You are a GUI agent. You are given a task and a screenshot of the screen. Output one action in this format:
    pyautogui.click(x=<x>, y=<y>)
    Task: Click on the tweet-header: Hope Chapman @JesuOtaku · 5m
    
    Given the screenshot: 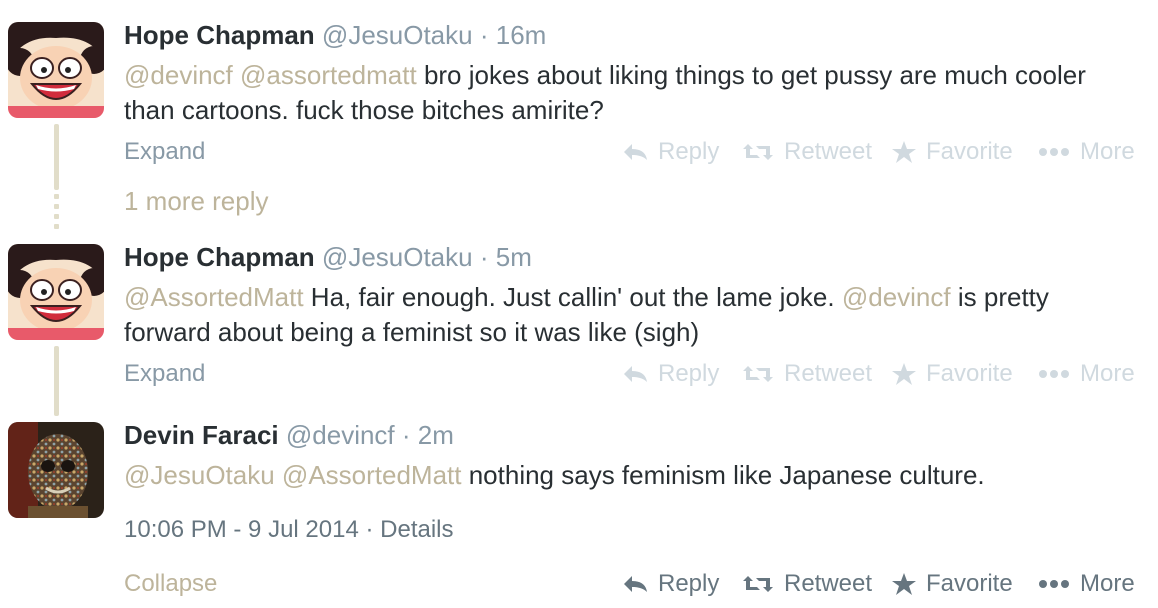 What is the action you would take?
    pyautogui.click(x=641, y=257)
    